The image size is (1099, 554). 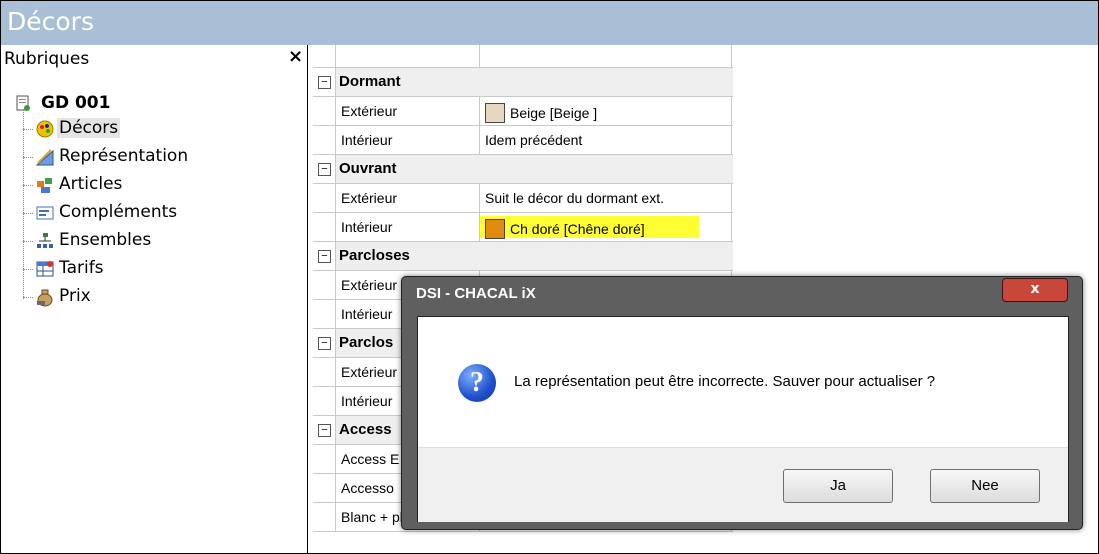 What do you see at coordinates (476, 293) in the screenshot?
I see `dialog-title: DSI - CHACAL iX` at bounding box center [476, 293].